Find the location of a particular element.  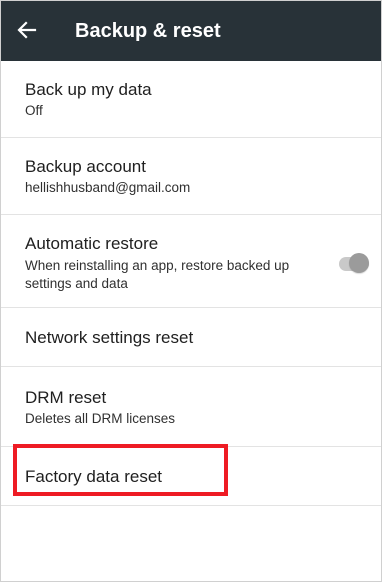

item-title: Factory data reset is located at coordinates (94, 476).